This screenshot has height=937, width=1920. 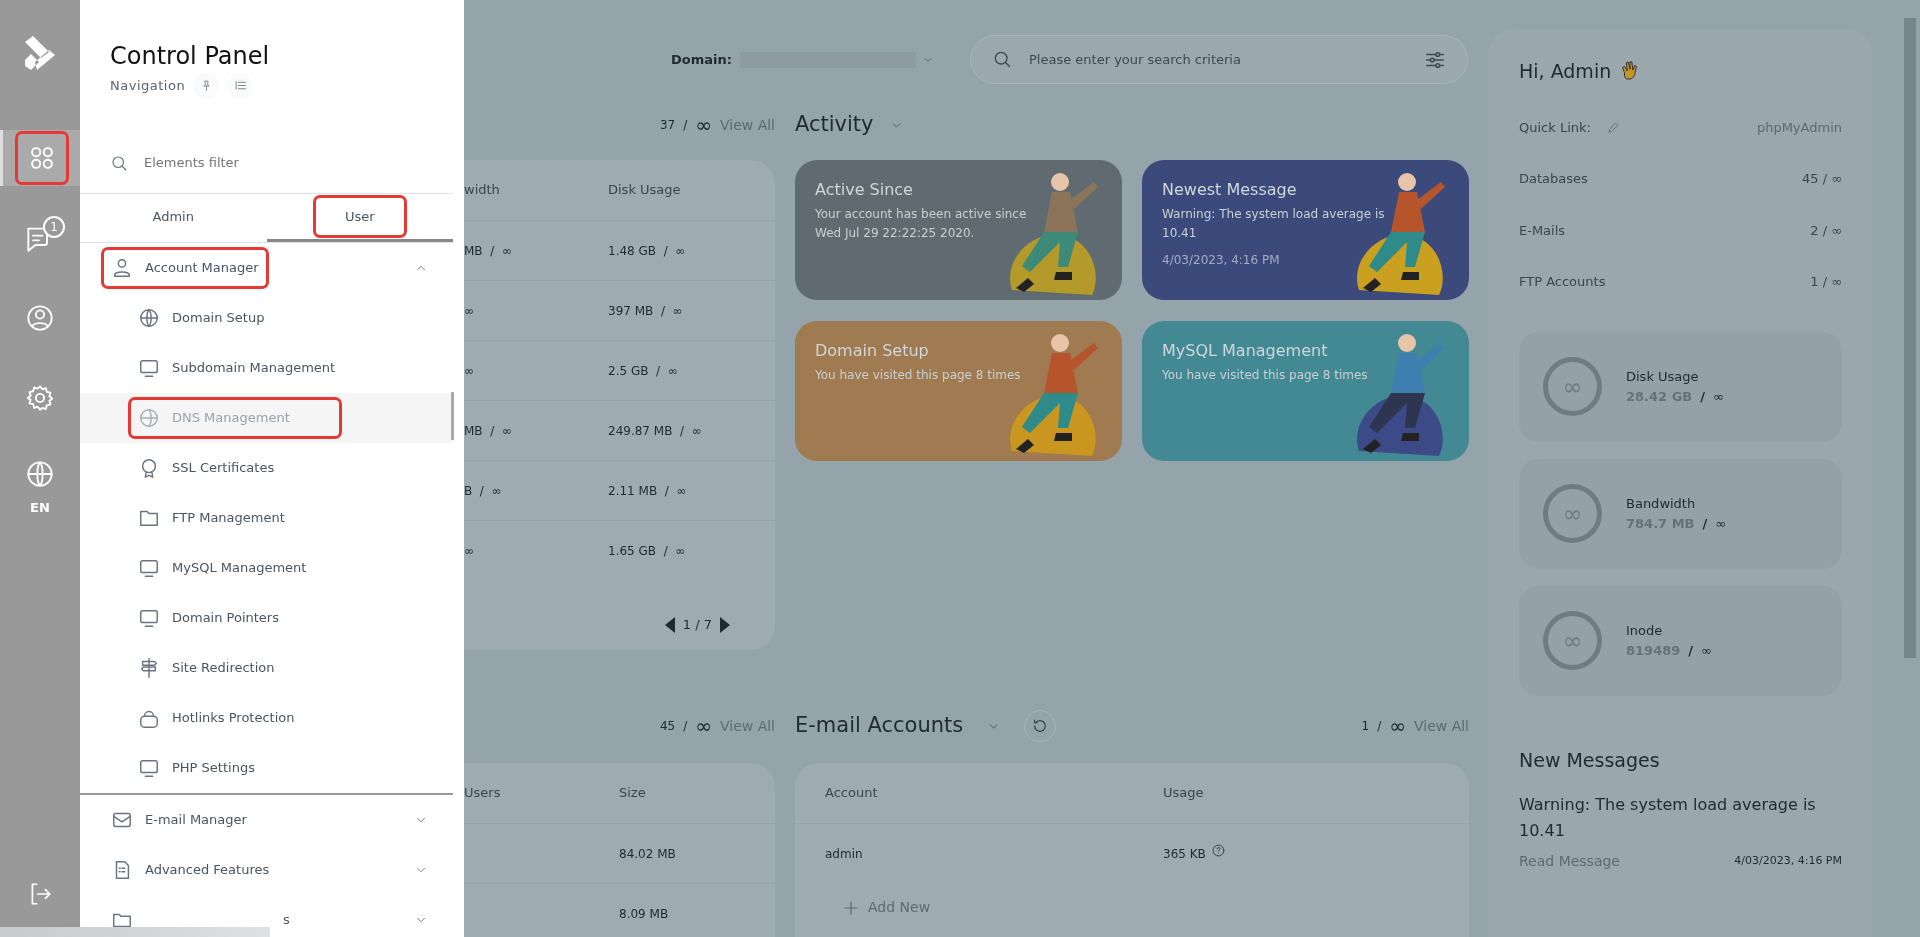 I want to click on domain-label: Domain:, so click(x=701, y=59).